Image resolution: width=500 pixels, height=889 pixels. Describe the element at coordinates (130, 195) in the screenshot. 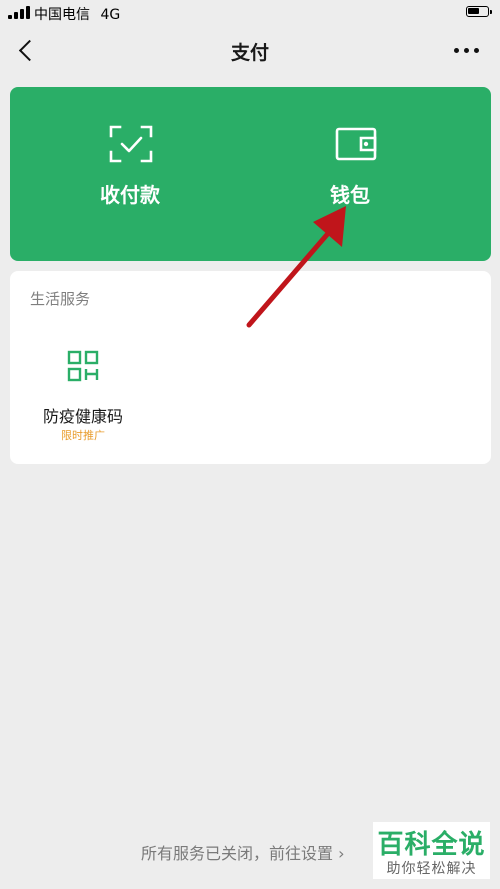

I see `receive-pay-label: 收付款` at that location.